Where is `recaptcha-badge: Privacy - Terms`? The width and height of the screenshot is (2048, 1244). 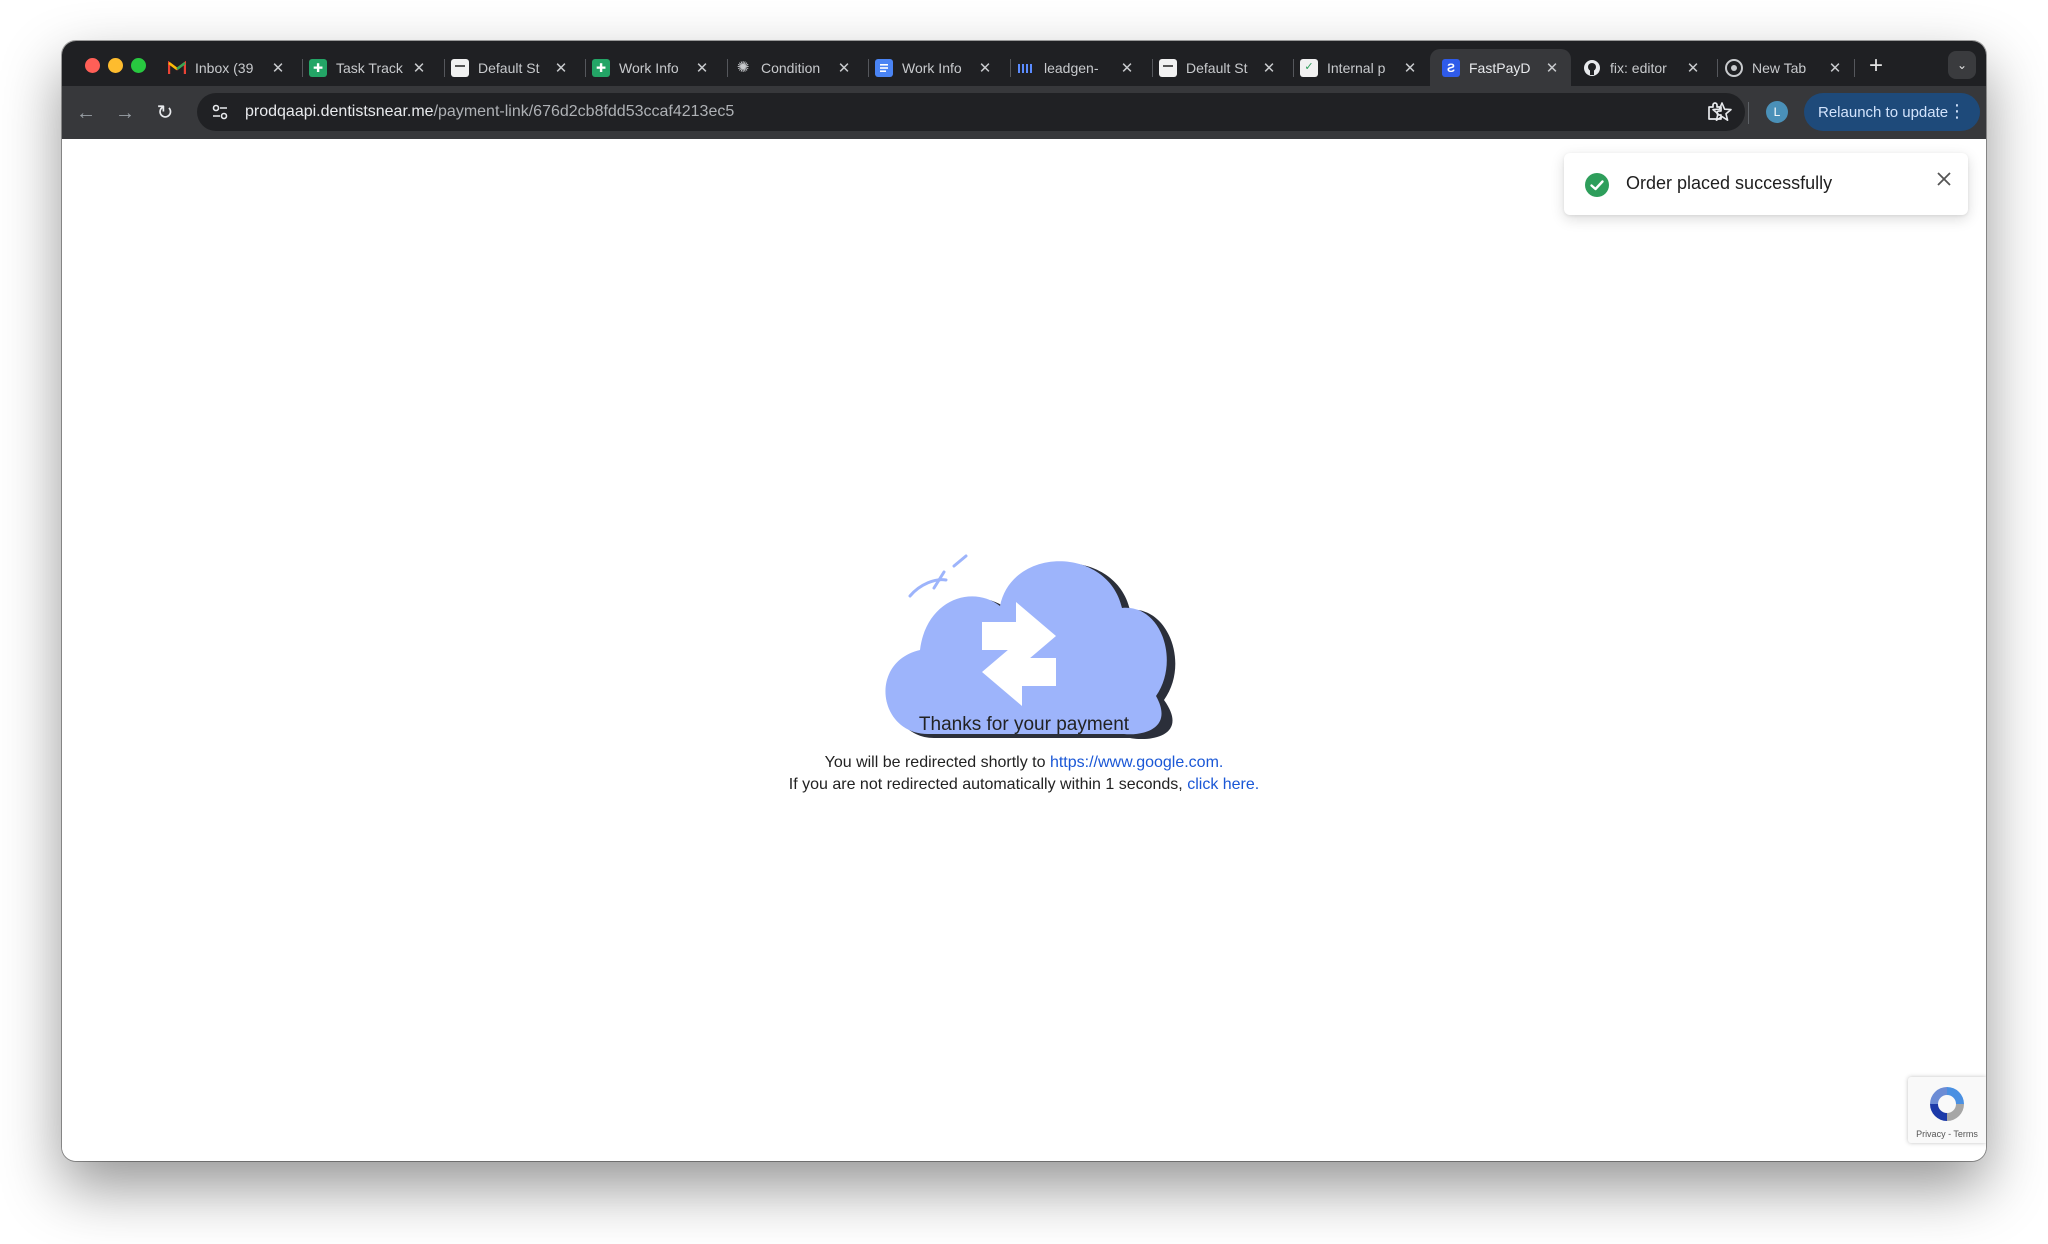
recaptcha-badge: Privacy - Terms is located at coordinates (1947, 1110).